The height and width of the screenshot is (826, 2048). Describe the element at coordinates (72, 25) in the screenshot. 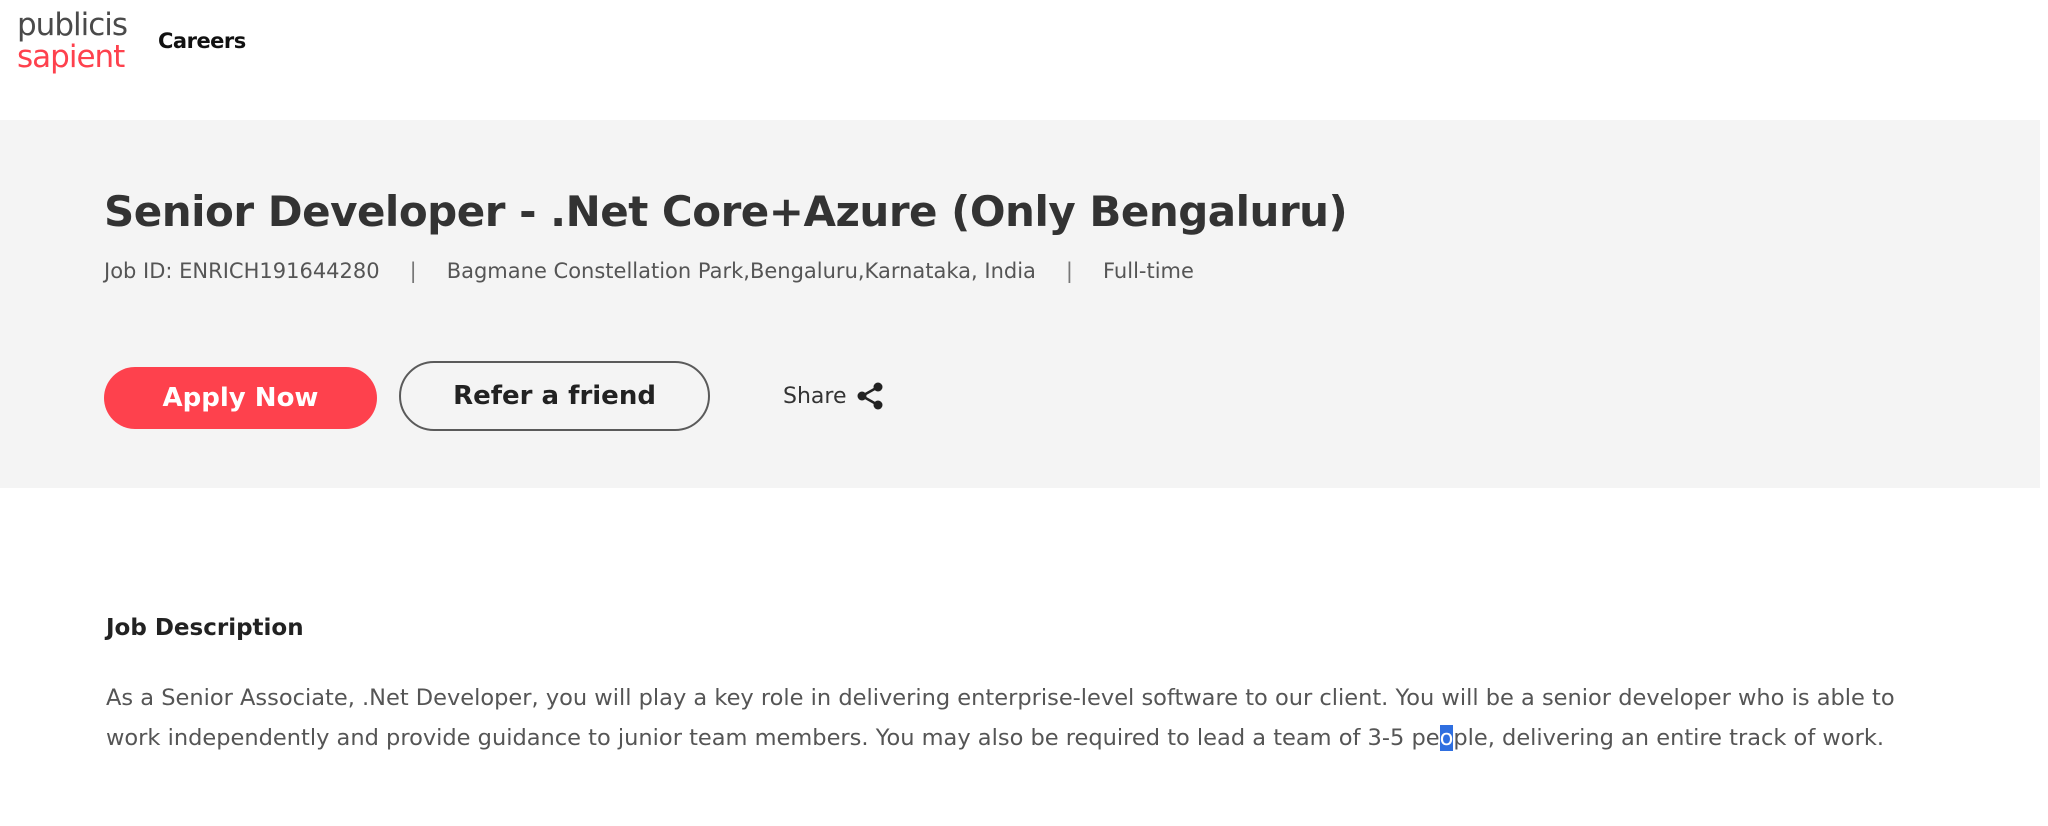

I see `logo-line-publicis: publicis` at that location.